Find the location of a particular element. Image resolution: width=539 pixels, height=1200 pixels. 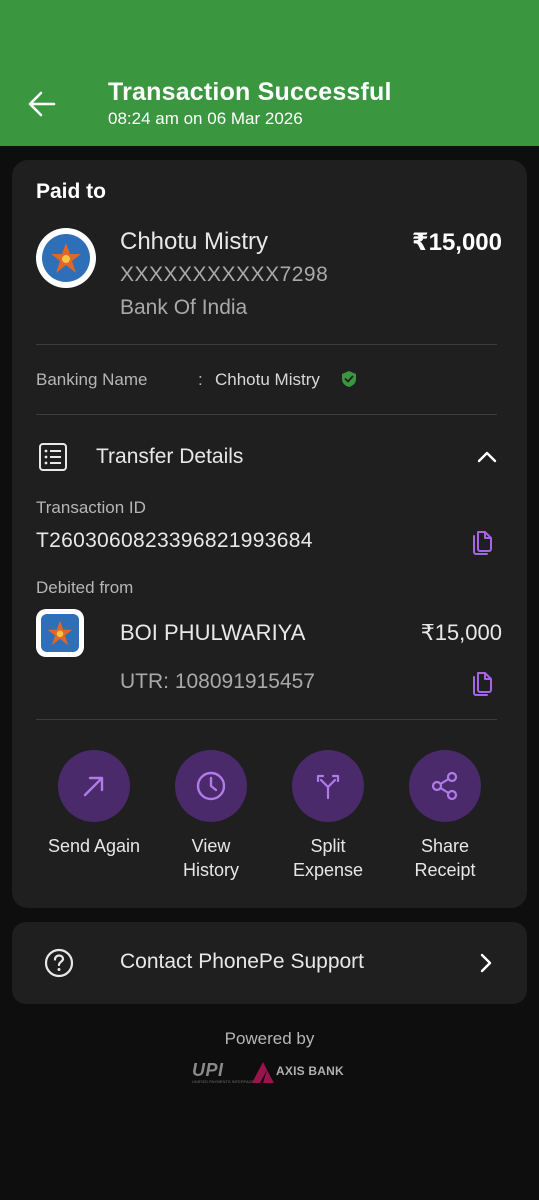

copy-utr-icon is located at coordinates (482, 684).